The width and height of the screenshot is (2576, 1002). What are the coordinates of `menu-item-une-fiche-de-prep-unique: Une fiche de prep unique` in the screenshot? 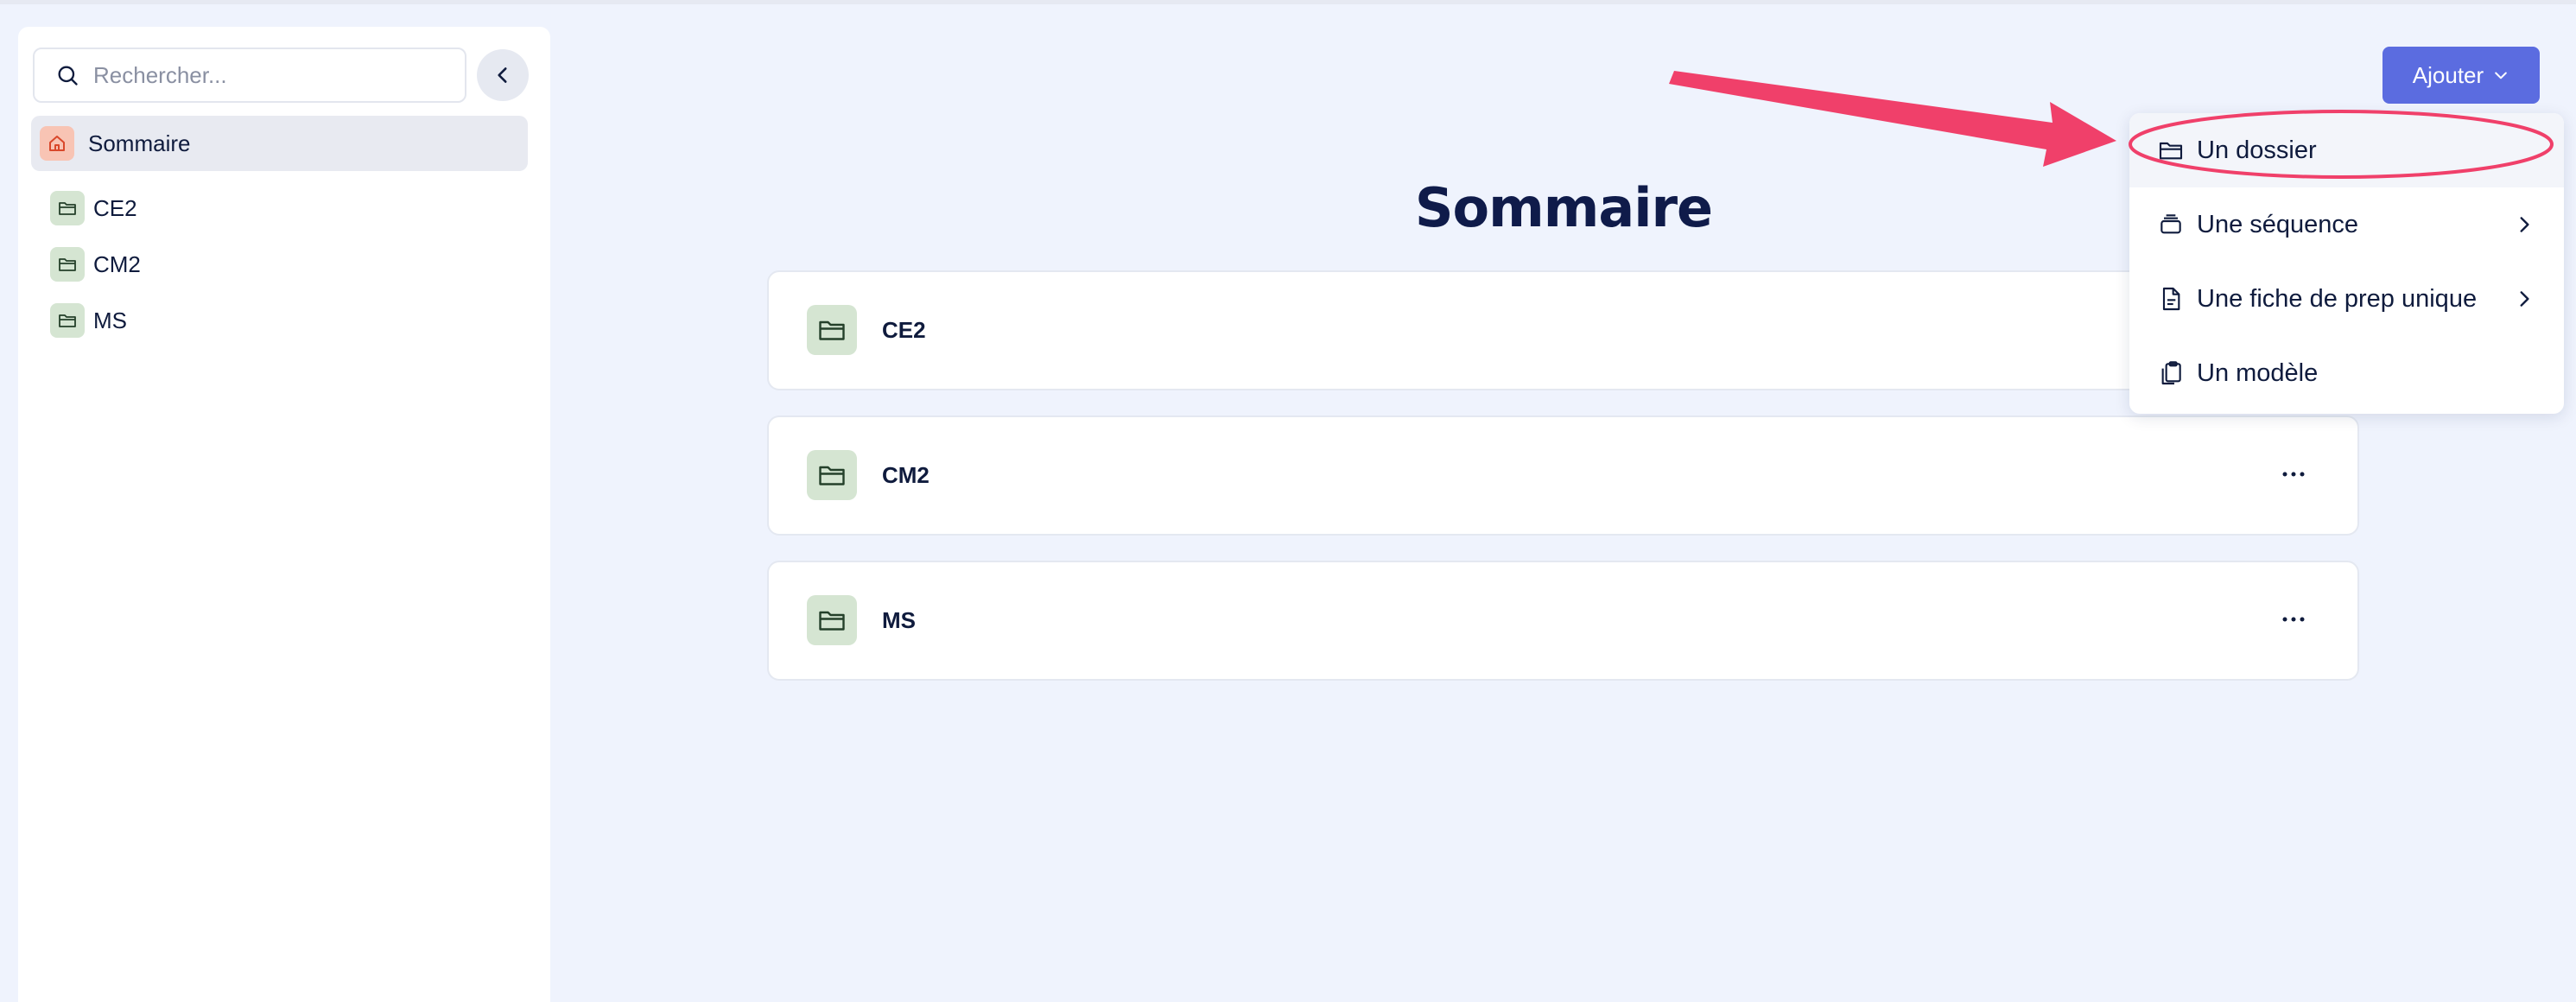 It's located at (2346, 299).